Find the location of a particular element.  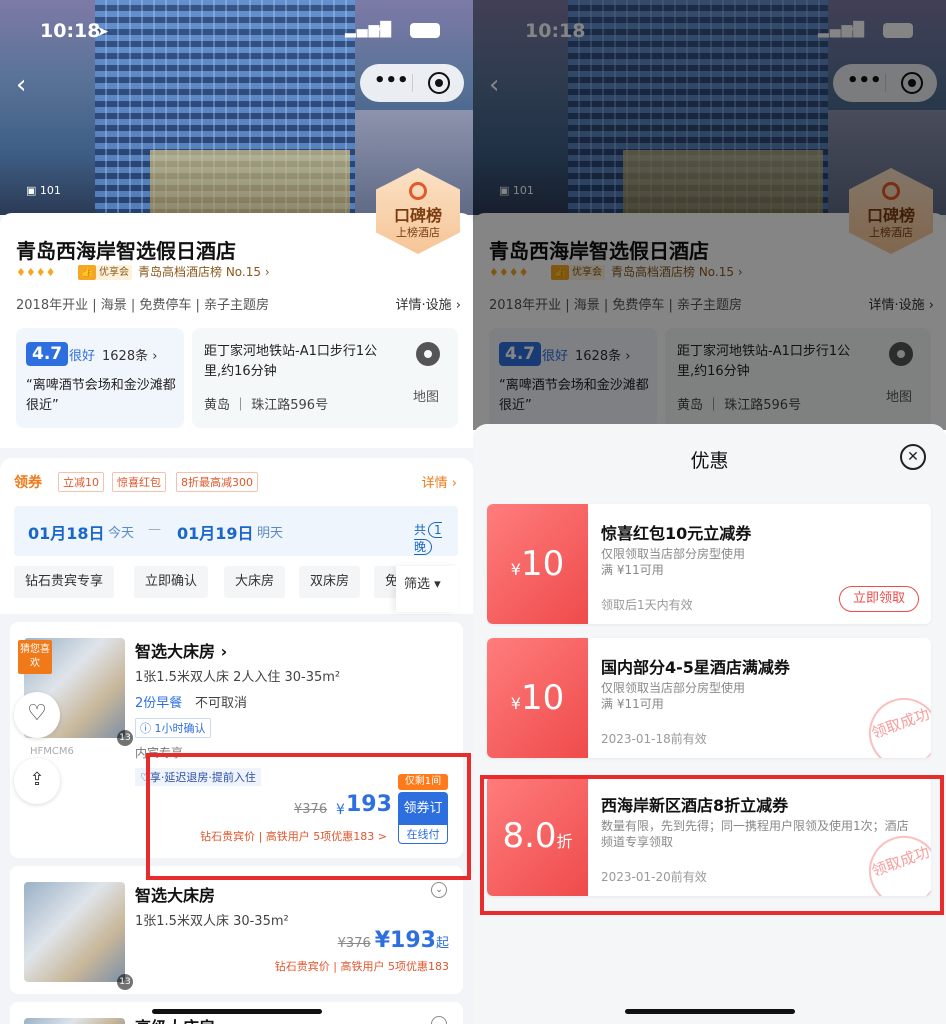

photo-count: ▣ 101 is located at coordinates (43, 190).